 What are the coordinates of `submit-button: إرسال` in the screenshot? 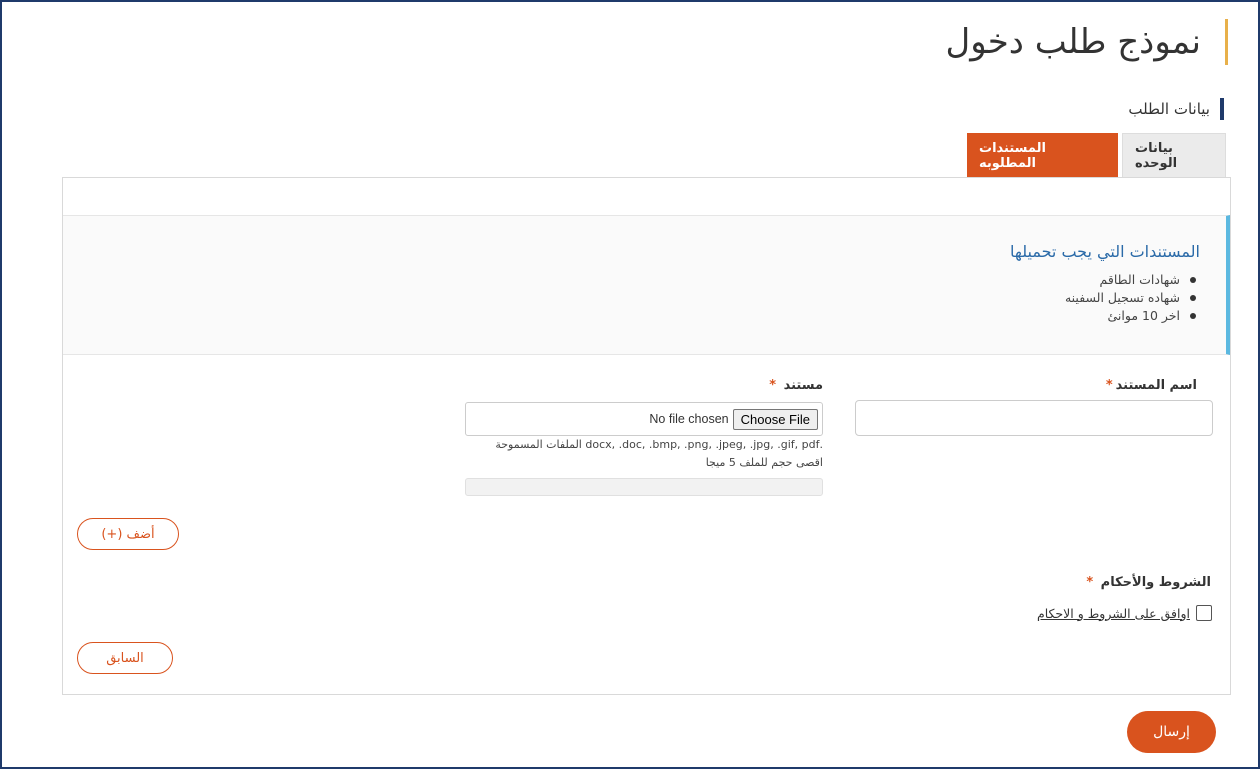 It's located at (1171, 732).